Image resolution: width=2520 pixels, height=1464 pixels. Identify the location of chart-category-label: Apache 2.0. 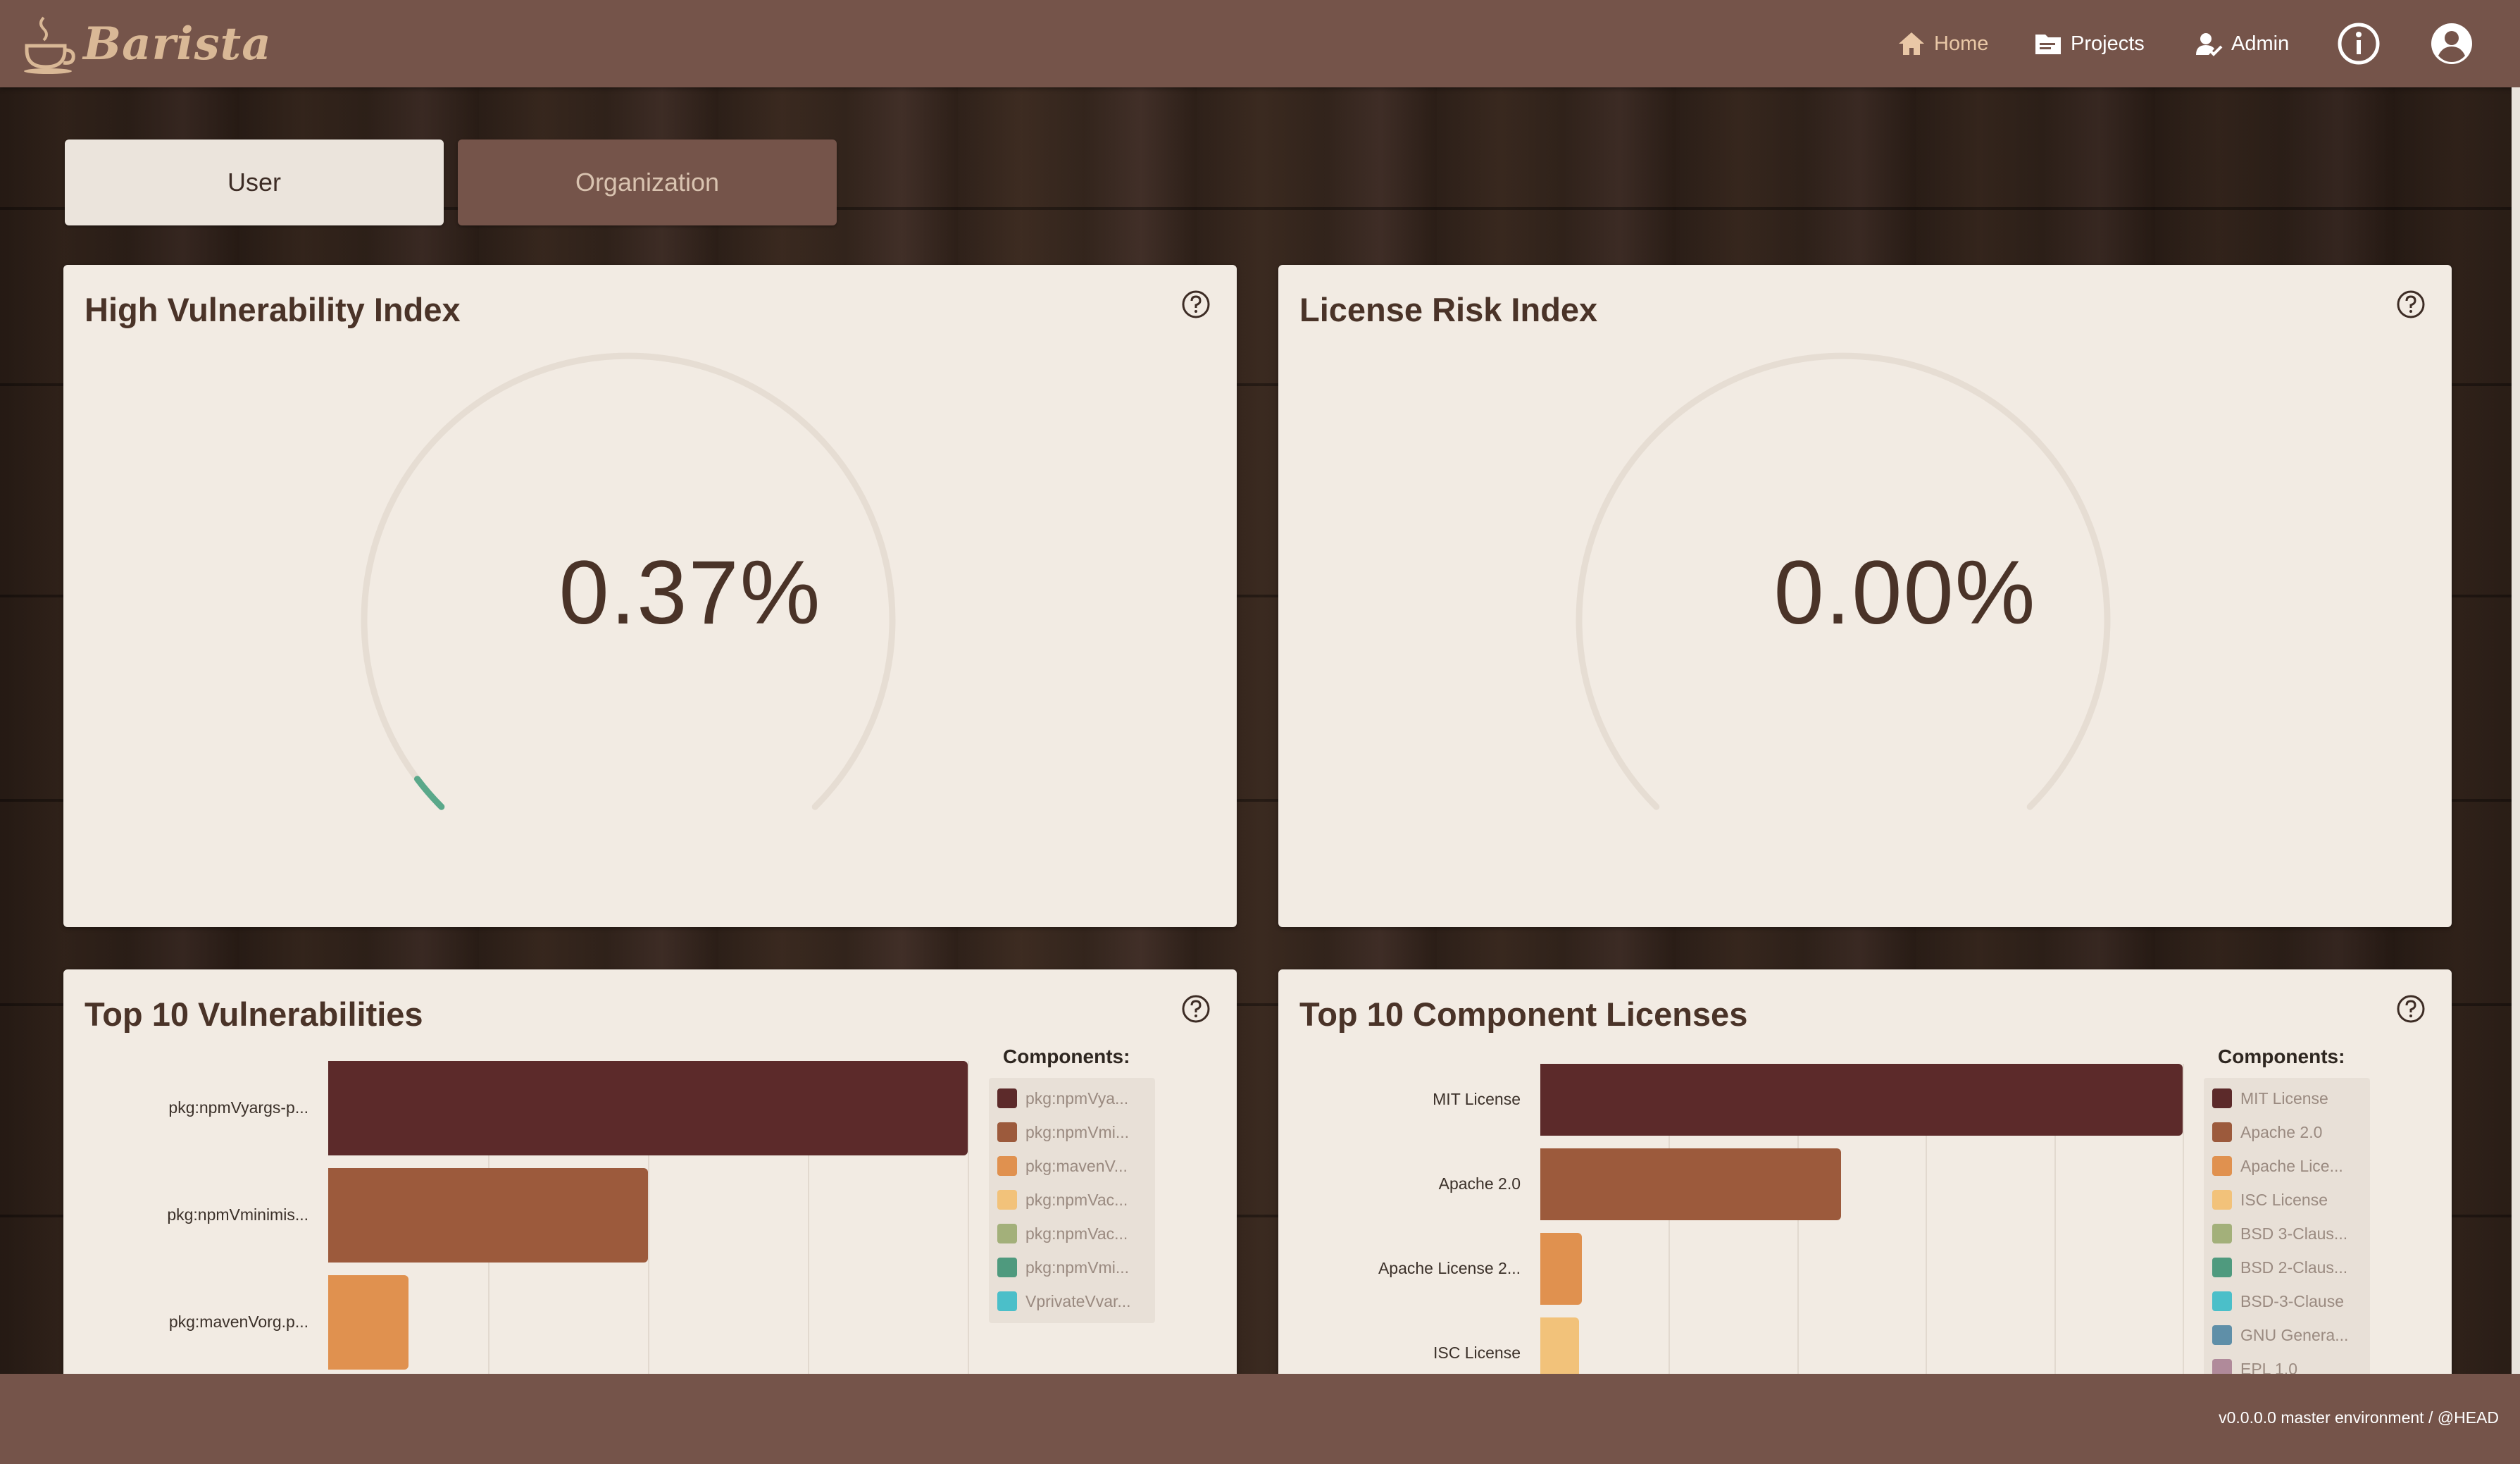
(1480, 1183).